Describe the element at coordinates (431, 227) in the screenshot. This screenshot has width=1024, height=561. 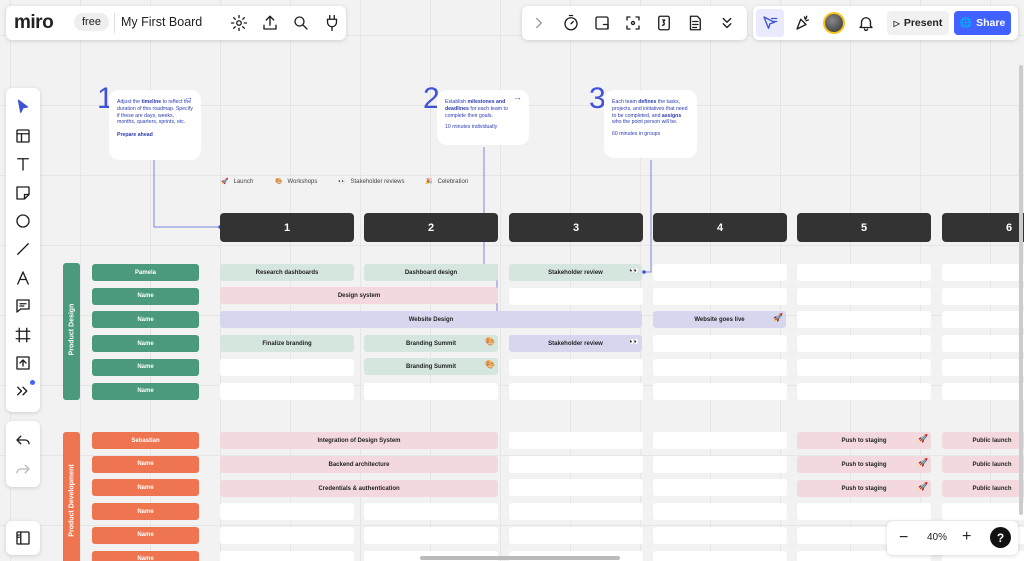
I see `timeline-column-header: 2` at that location.